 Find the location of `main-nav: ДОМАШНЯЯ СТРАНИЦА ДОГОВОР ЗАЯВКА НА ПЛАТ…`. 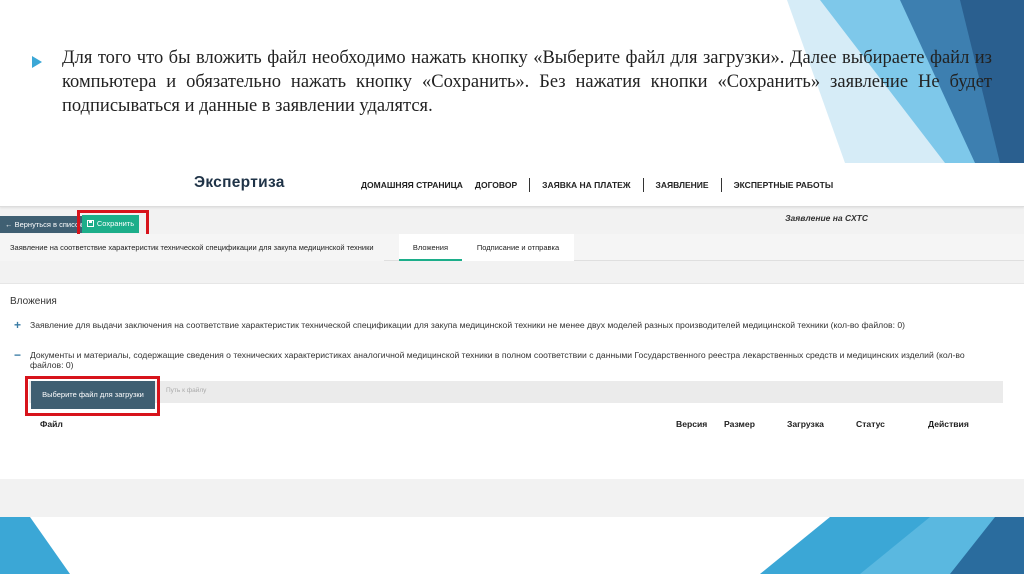

main-nav: ДОМАШНЯЯ СТРАНИЦА ДОГОВОР ЗАЯВКА НА ПЛАТ… is located at coordinates (597, 185).